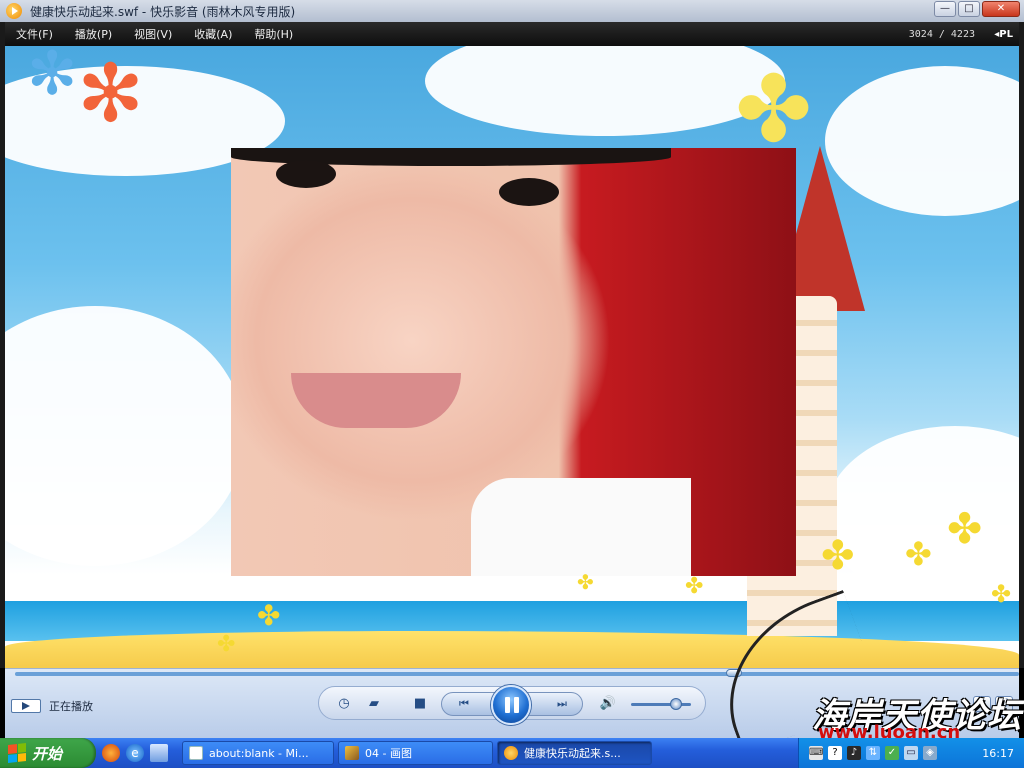  Describe the element at coordinates (273, 34) in the screenshot. I see `menu-help: 帮助(H)` at that location.